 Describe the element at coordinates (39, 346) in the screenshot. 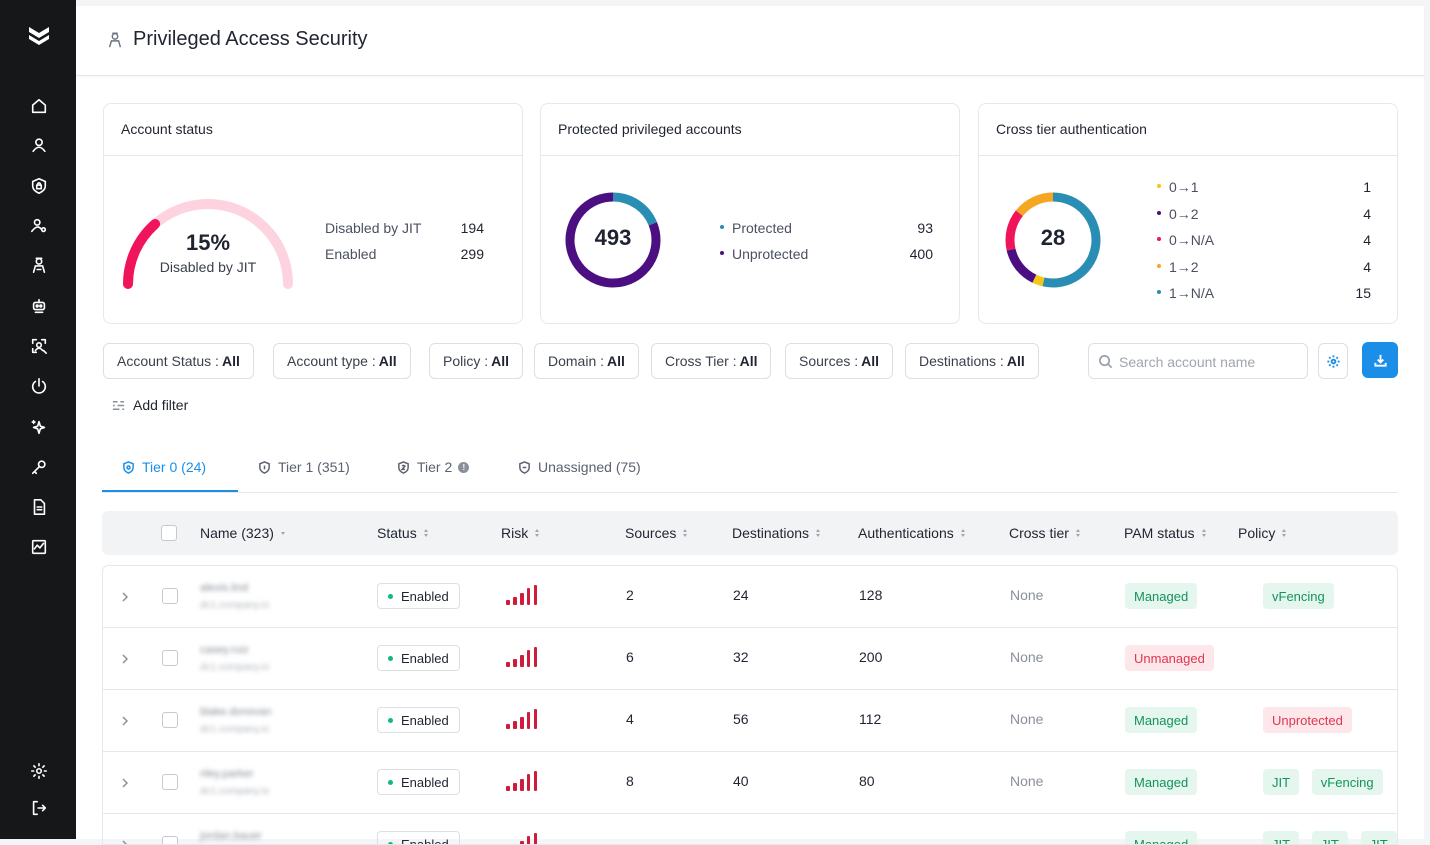

I see `scan-user-icon` at that location.